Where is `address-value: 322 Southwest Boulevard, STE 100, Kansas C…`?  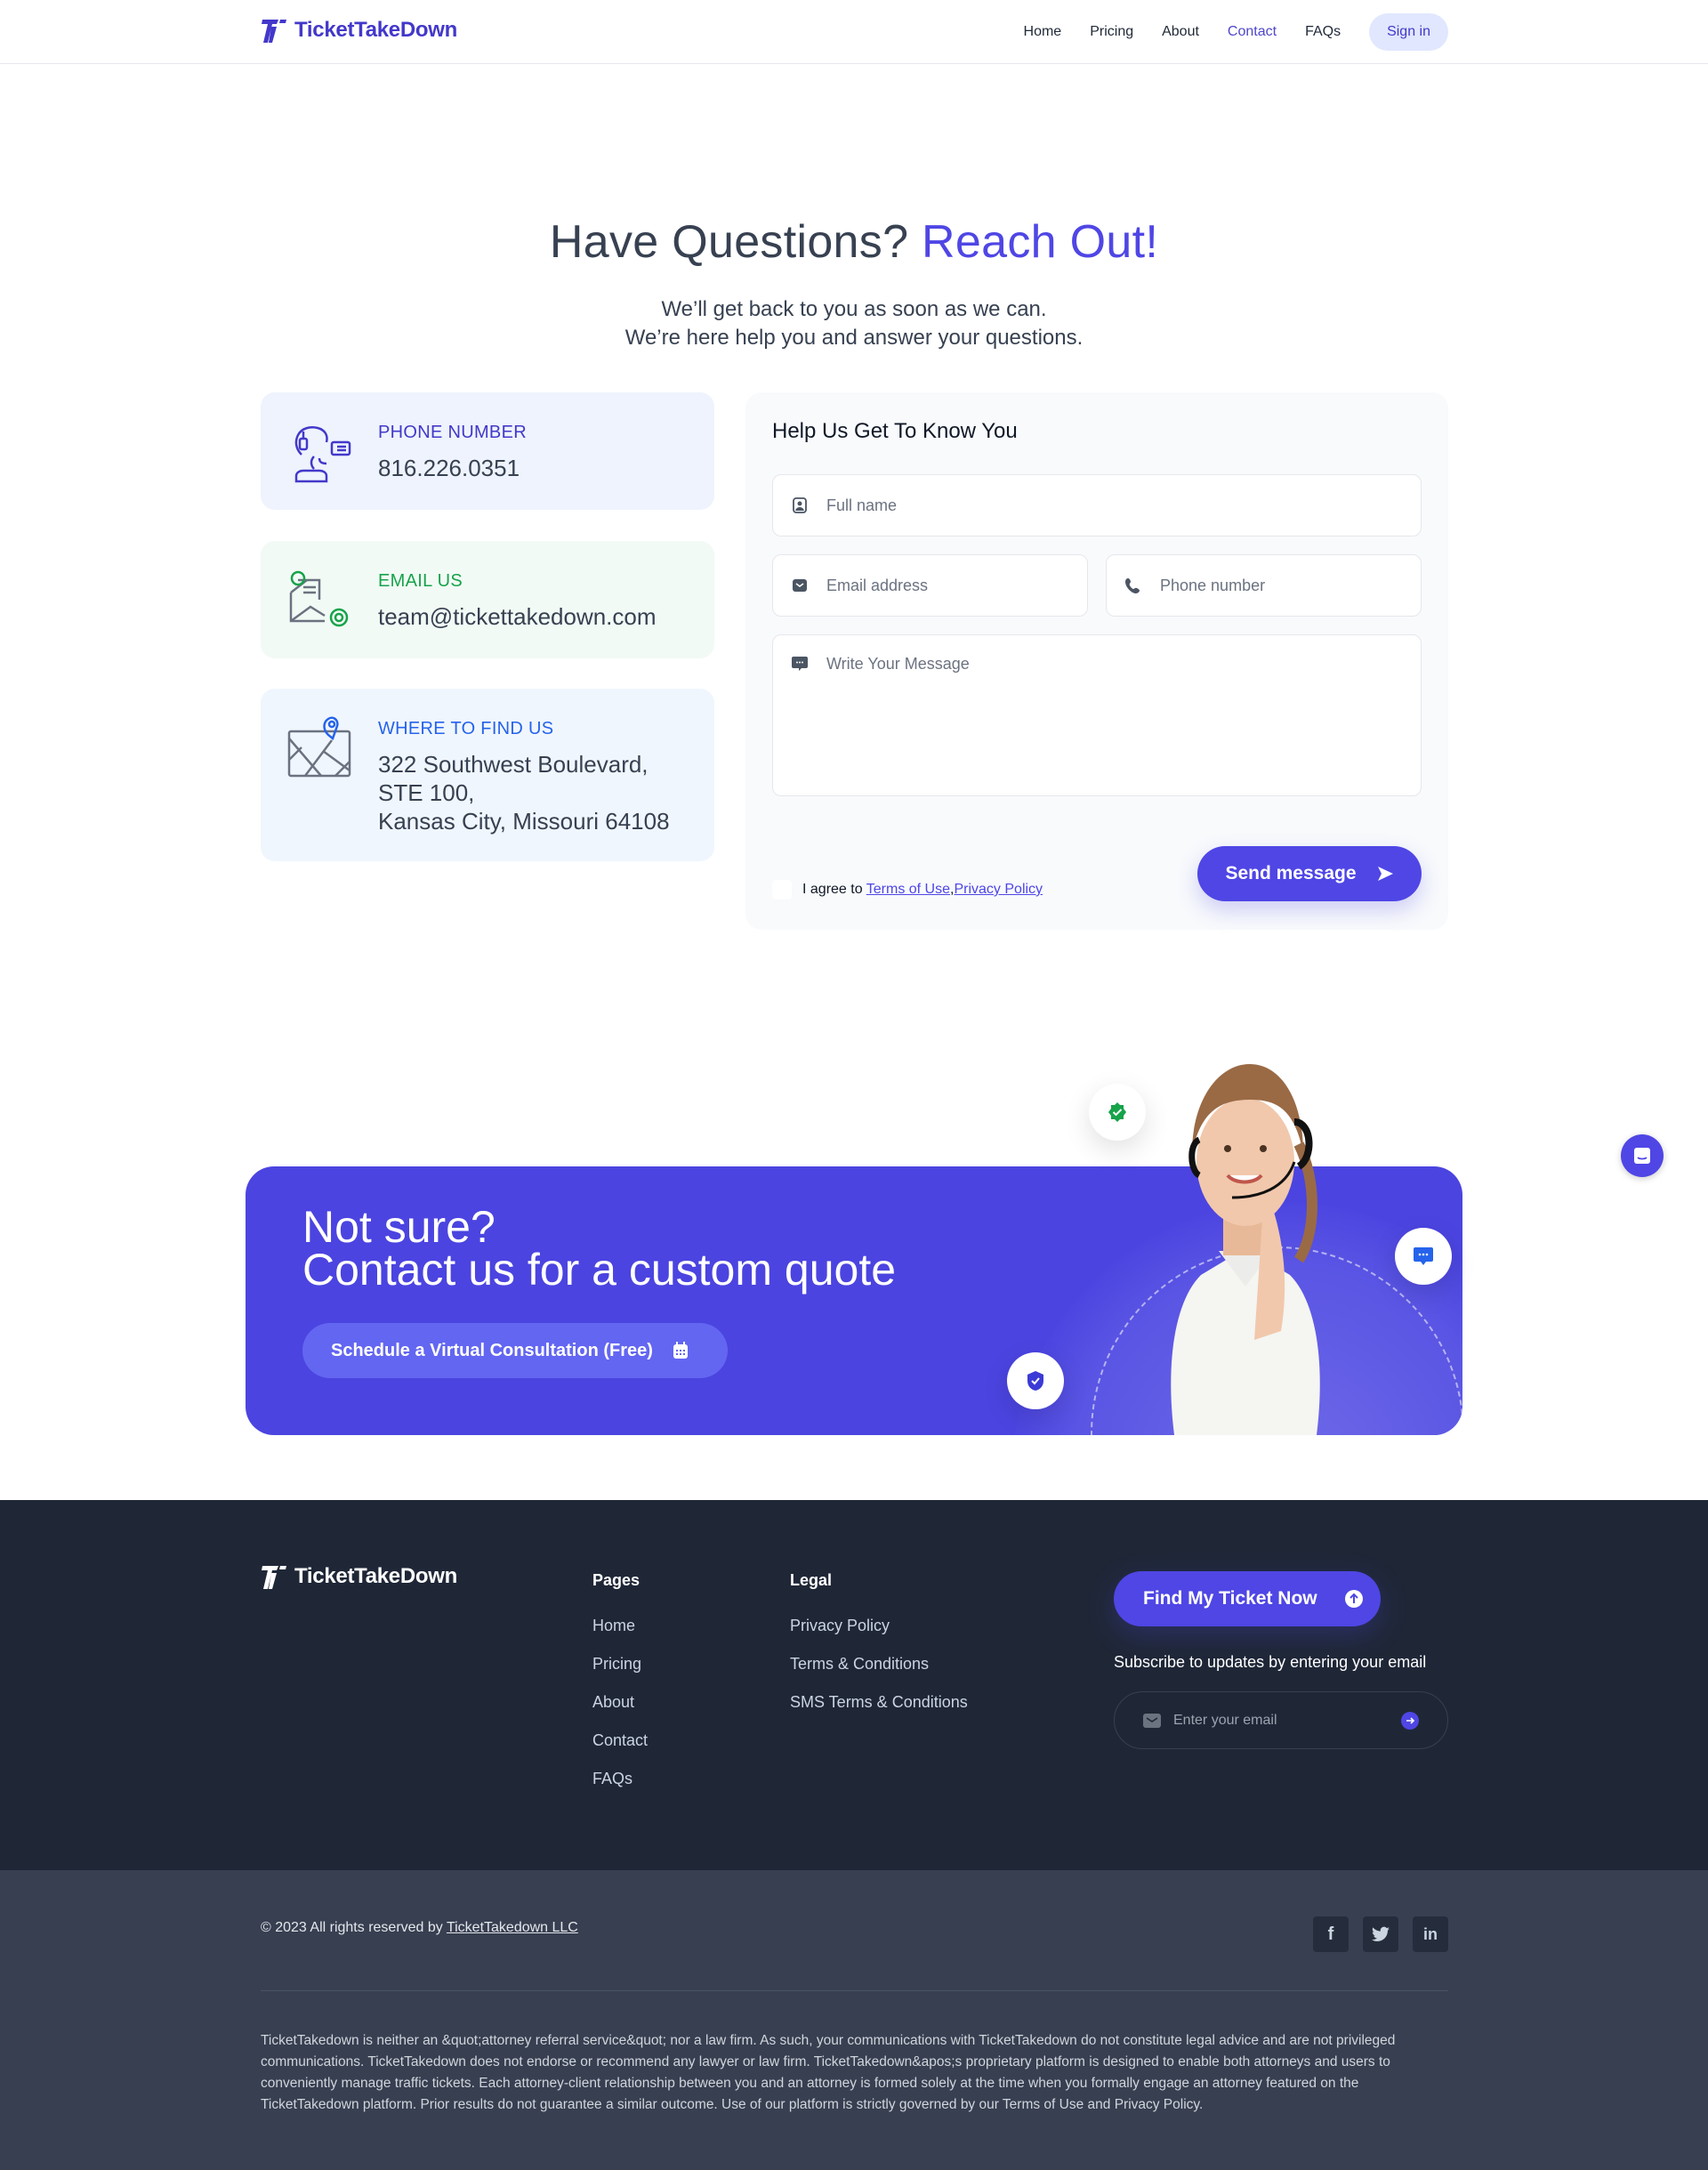
address-value: 322 Southwest Boulevard, STE 100, Kansas C… is located at coordinates (524, 792).